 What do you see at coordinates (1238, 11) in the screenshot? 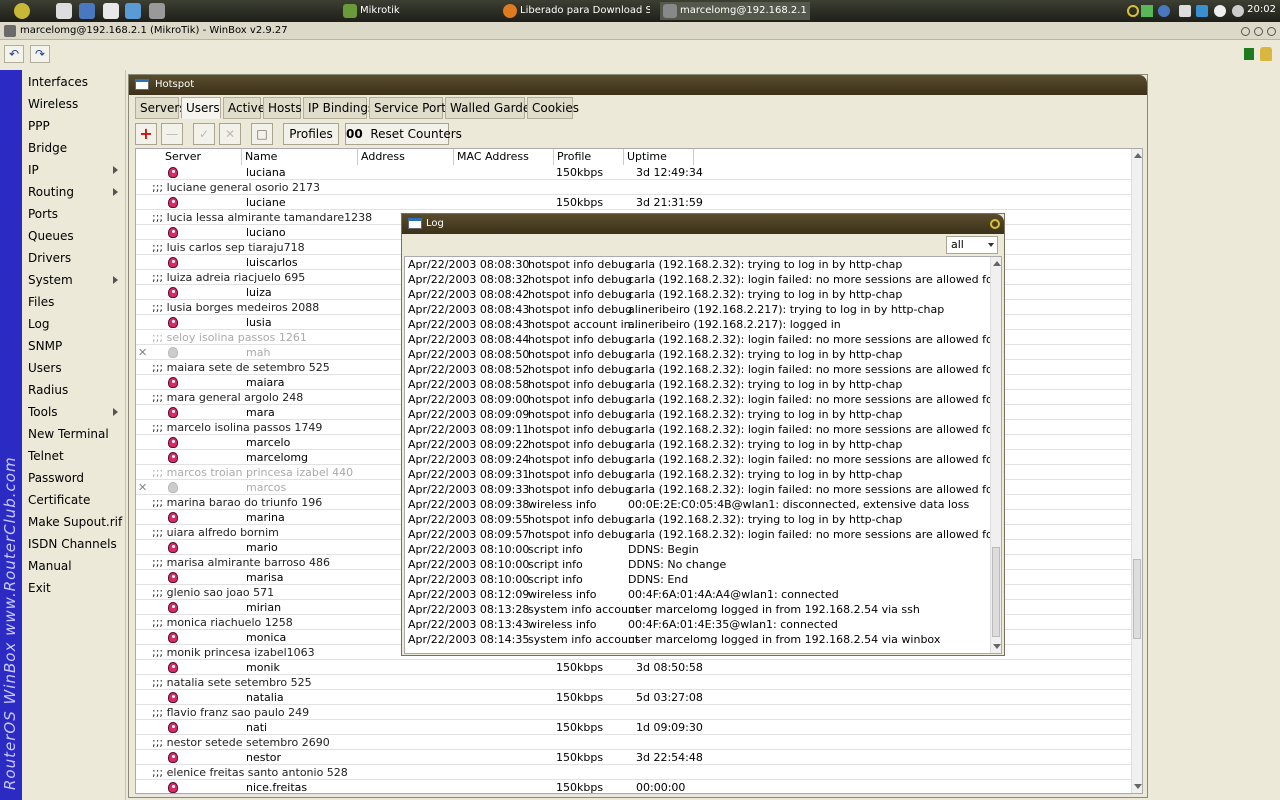
I see `system-icon` at bounding box center [1238, 11].